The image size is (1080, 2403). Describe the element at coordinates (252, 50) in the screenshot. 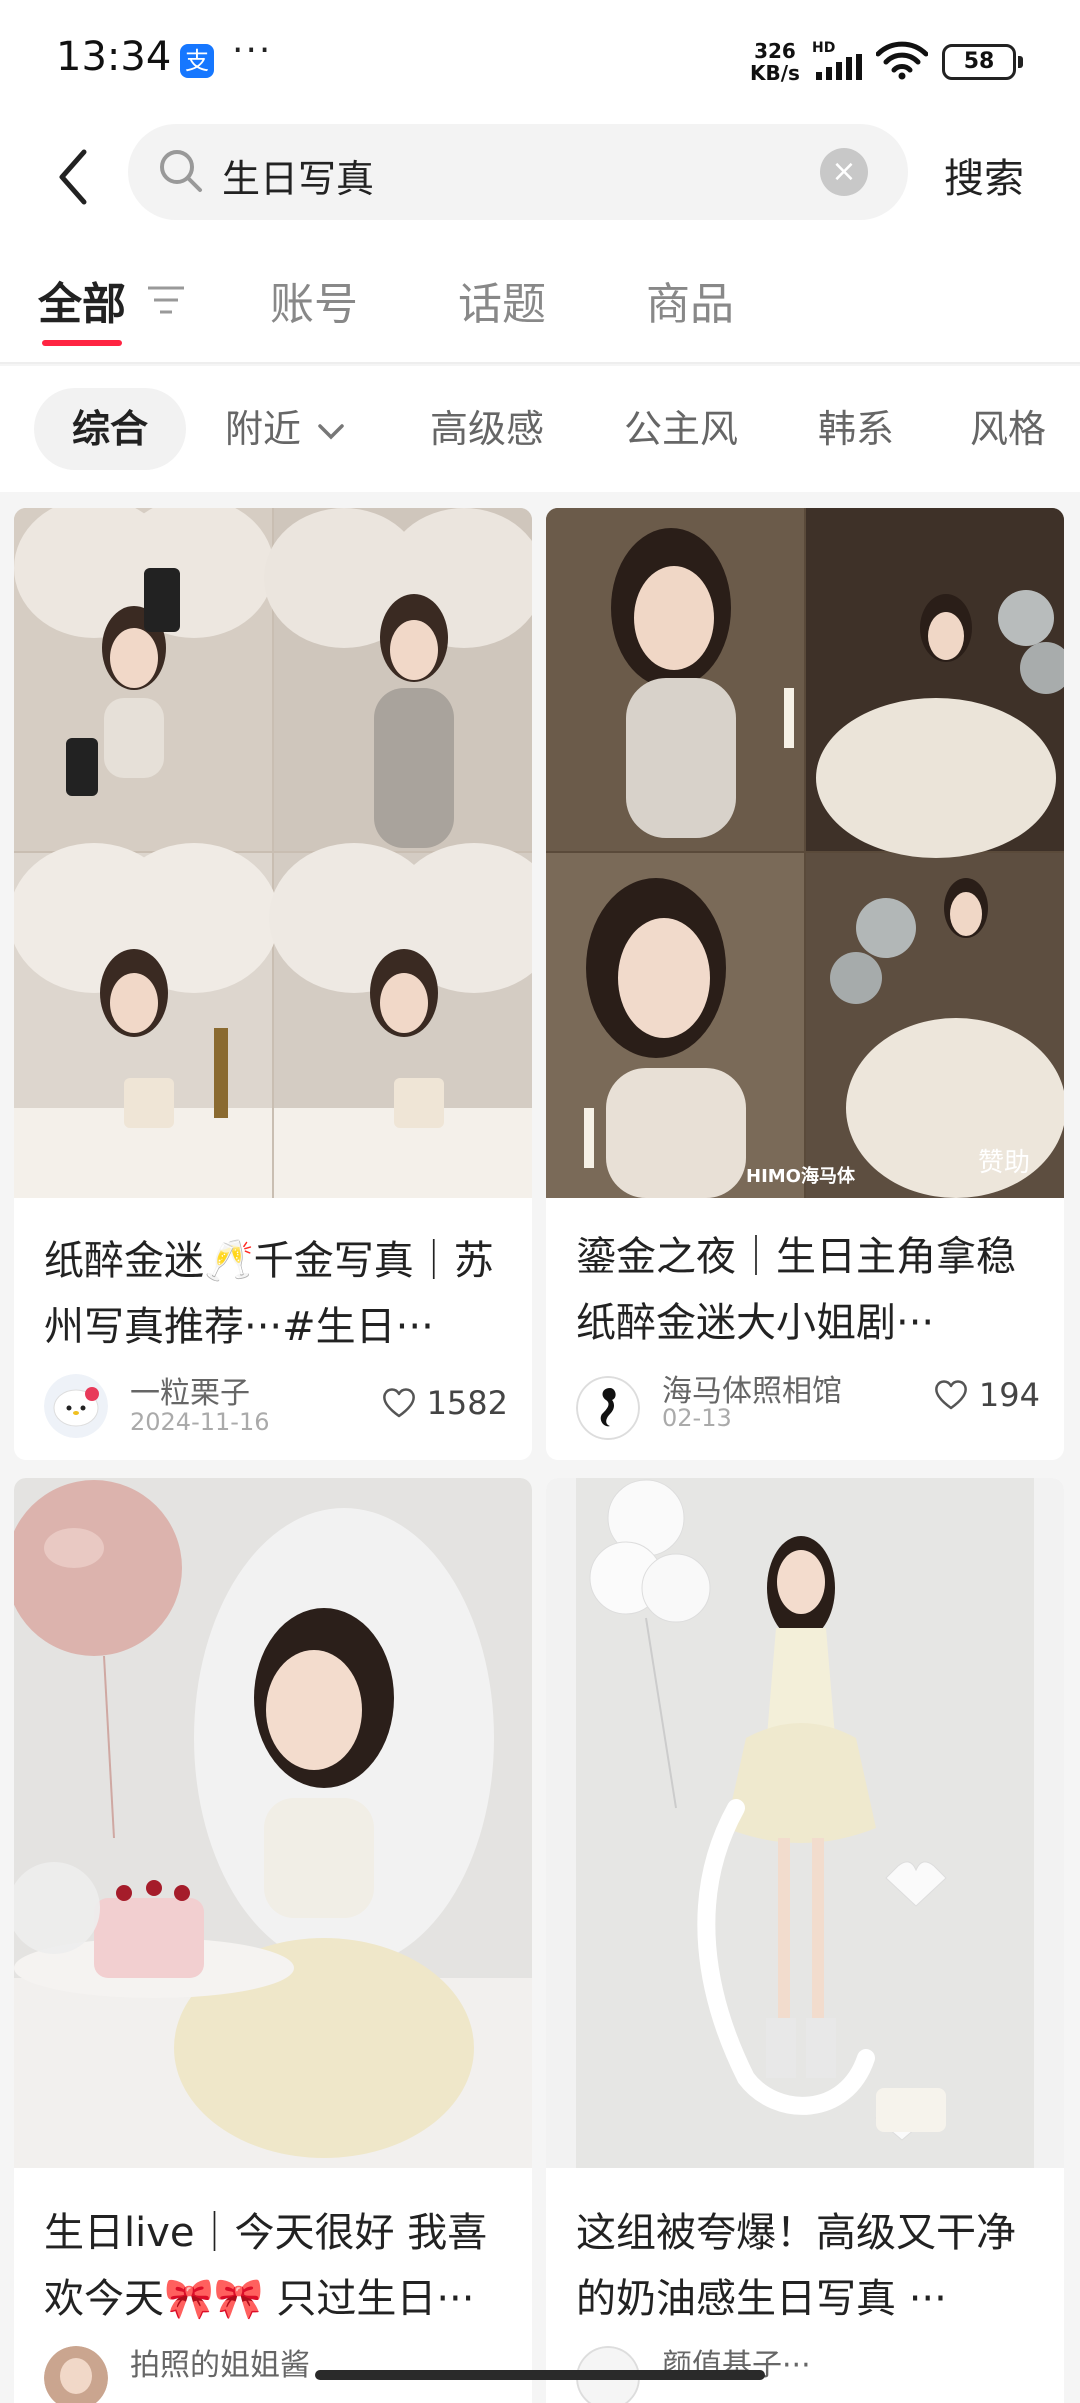

I see `more-notifications-icon: ···` at that location.